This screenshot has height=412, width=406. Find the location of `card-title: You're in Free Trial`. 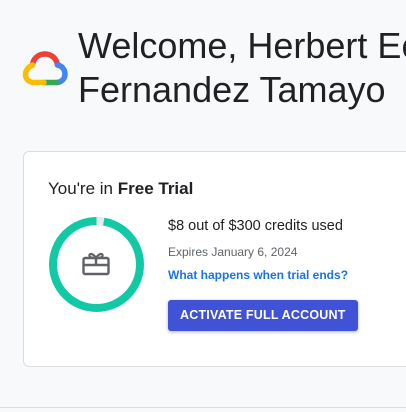

card-title: You're in Free Trial is located at coordinates (120, 189).